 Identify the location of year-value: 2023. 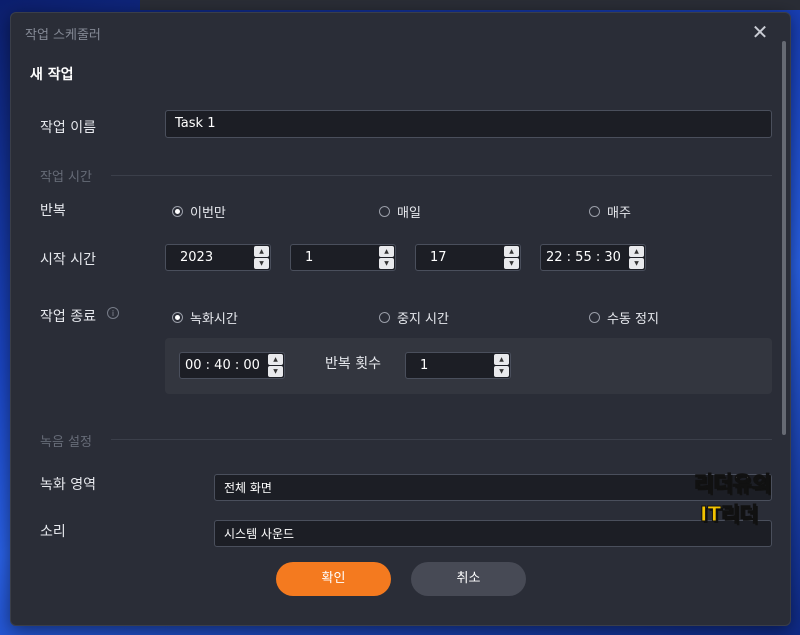
(197, 257).